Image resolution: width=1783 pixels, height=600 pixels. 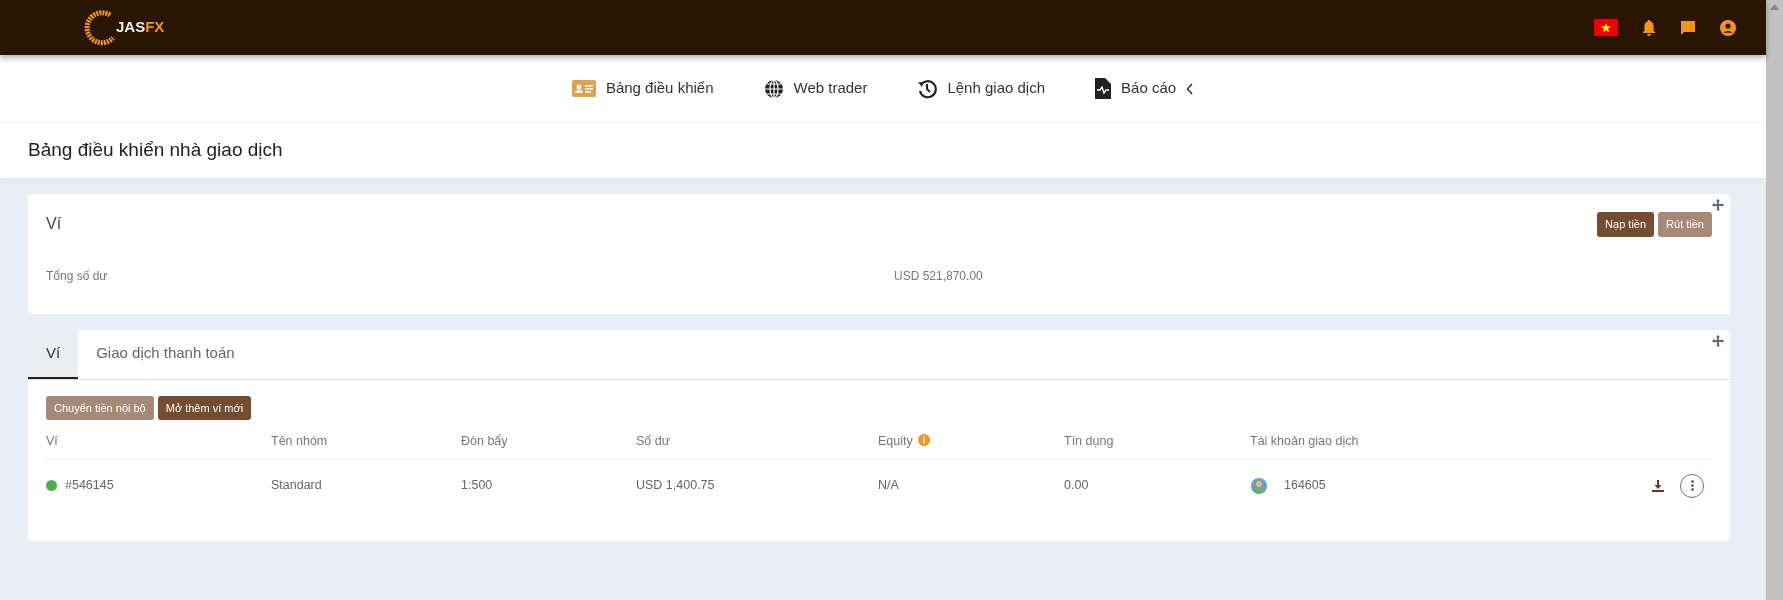 What do you see at coordinates (642, 88) in the screenshot?
I see `nav-item: Bảng điều khiển` at bounding box center [642, 88].